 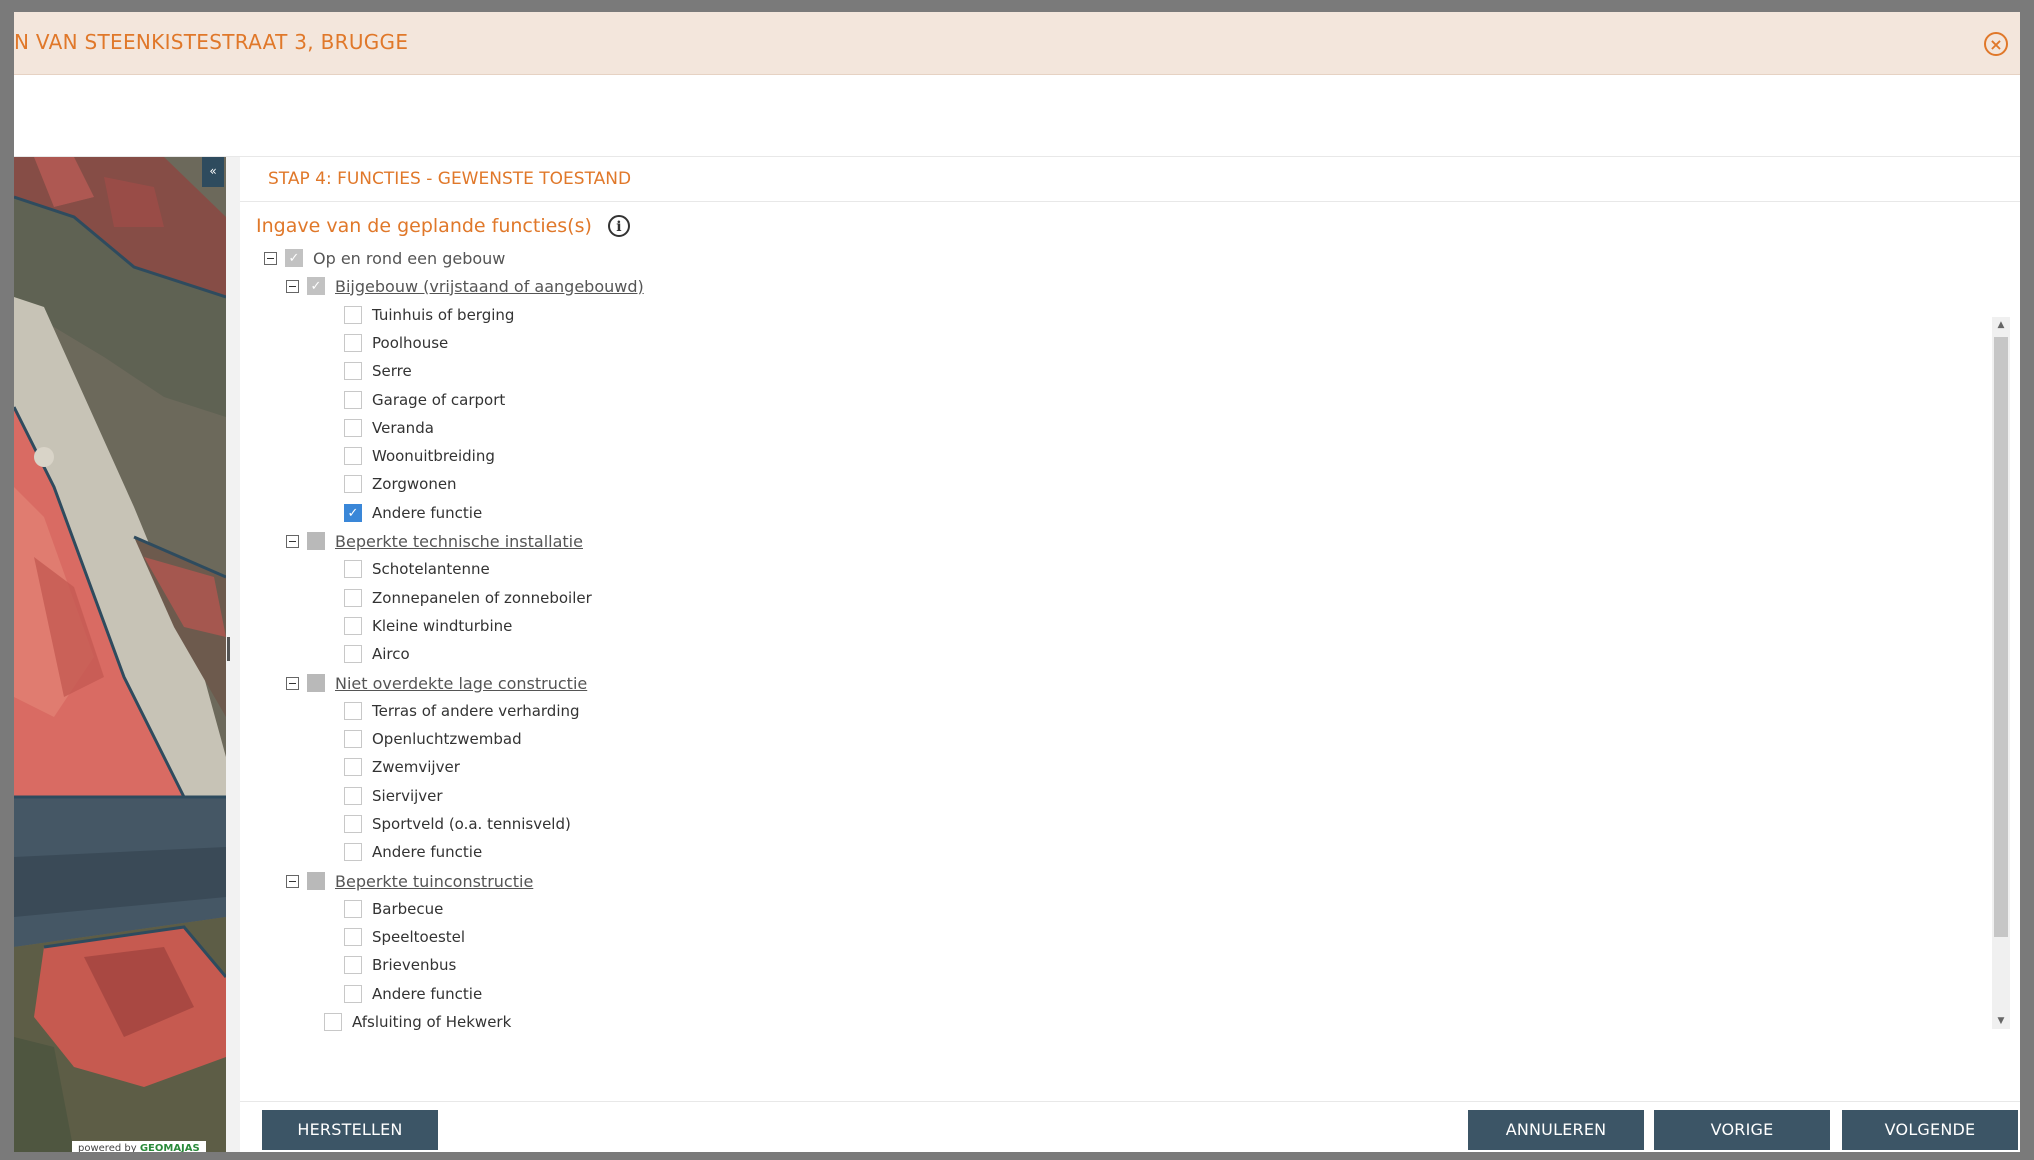 I want to click on tree-node-item: Terras of andere verharding, so click(x=462, y=711).